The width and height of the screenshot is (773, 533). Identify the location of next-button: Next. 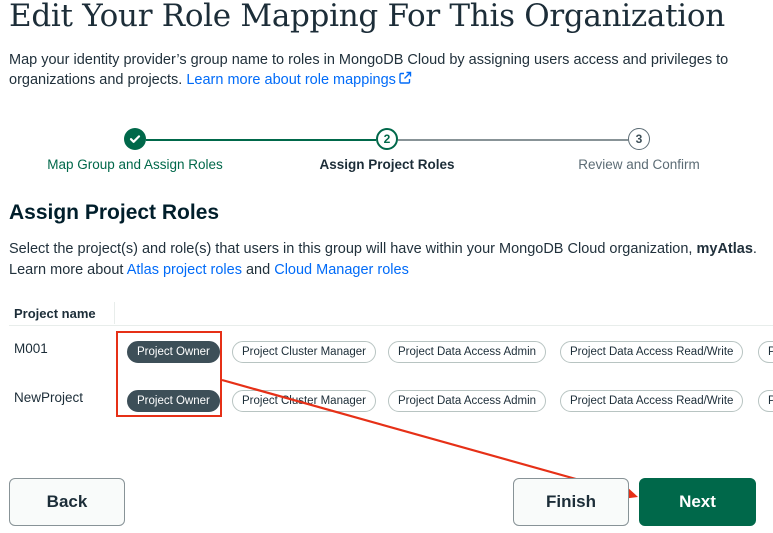
(697, 502).